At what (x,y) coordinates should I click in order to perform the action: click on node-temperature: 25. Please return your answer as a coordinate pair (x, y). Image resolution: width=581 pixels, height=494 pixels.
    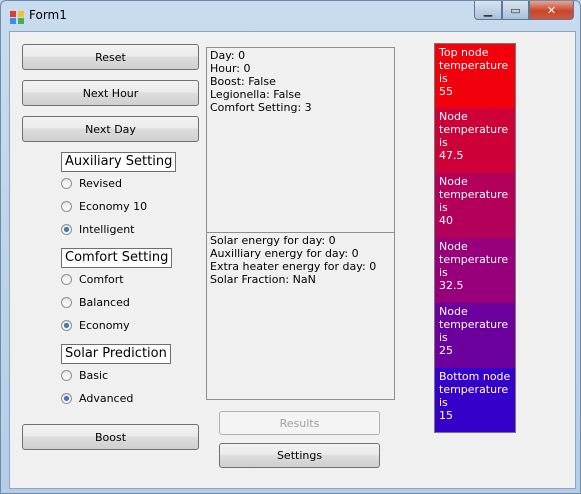
    Looking at the image, I should click on (446, 350).